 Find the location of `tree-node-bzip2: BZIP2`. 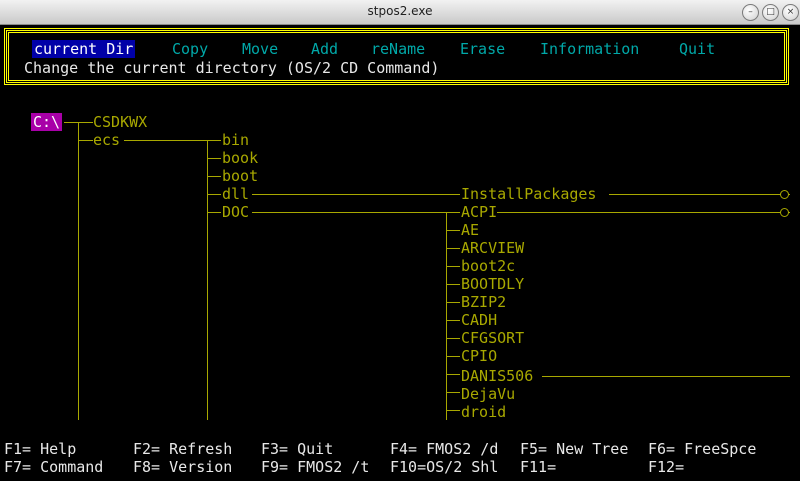

tree-node-bzip2: BZIP2 is located at coordinates (483, 302).